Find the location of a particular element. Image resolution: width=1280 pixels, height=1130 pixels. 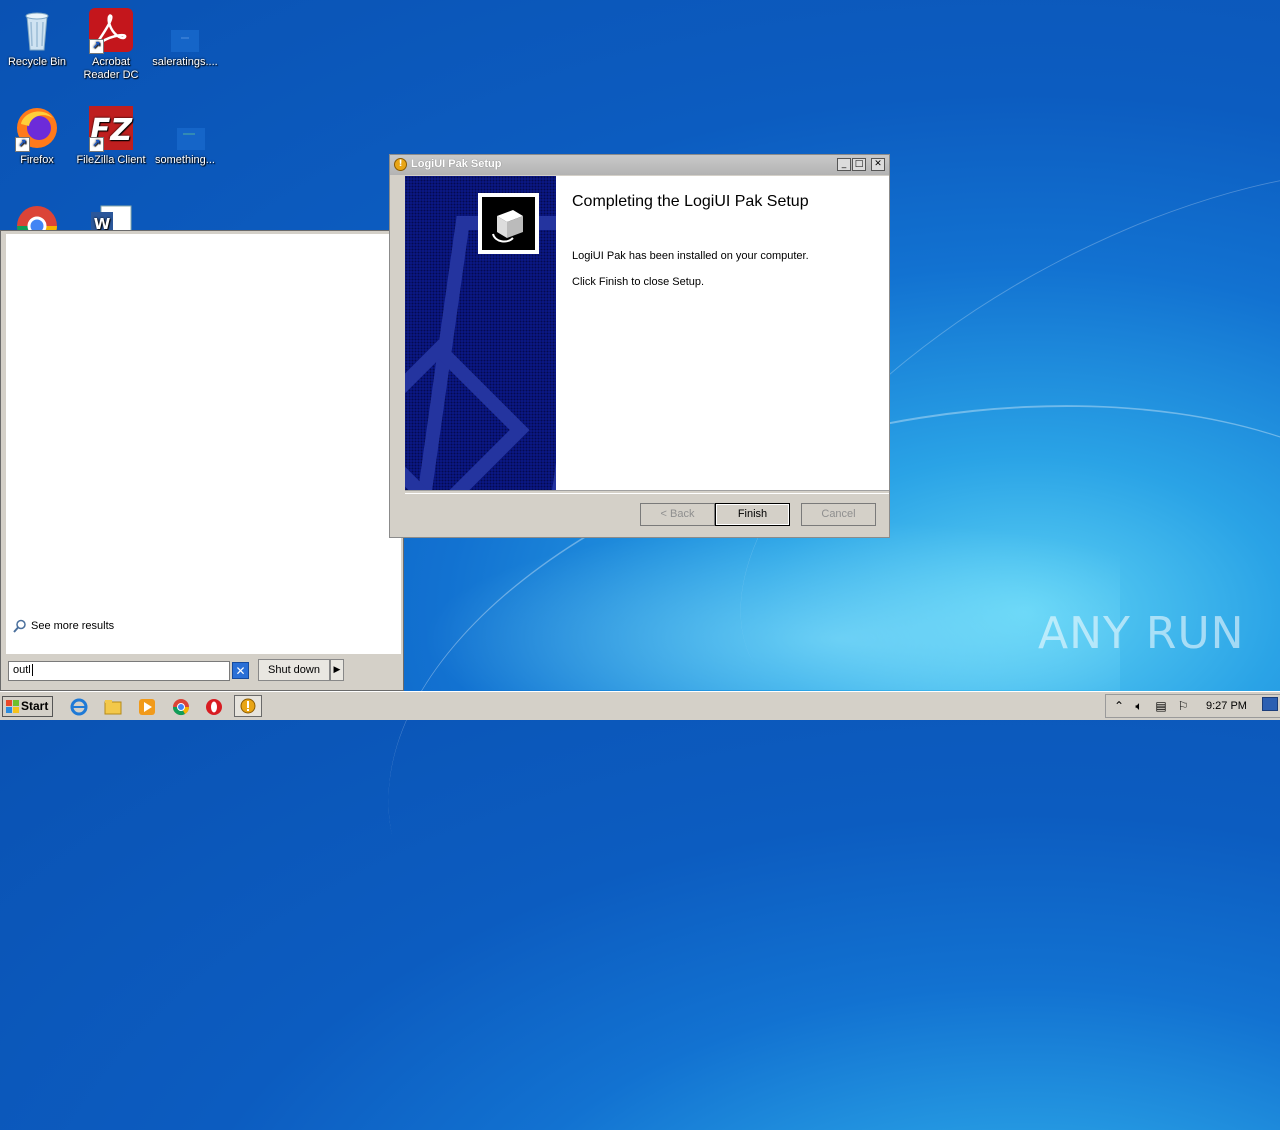

windows-logo-icon is located at coordinates (12, 706).